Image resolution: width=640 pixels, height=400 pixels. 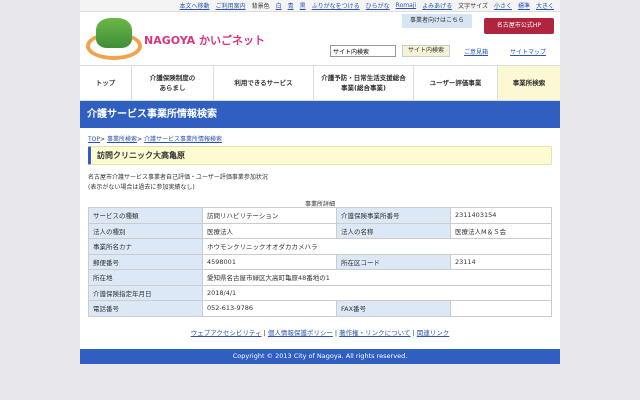 I want to click on bg-black: 黒, so click(x=303, y=5).